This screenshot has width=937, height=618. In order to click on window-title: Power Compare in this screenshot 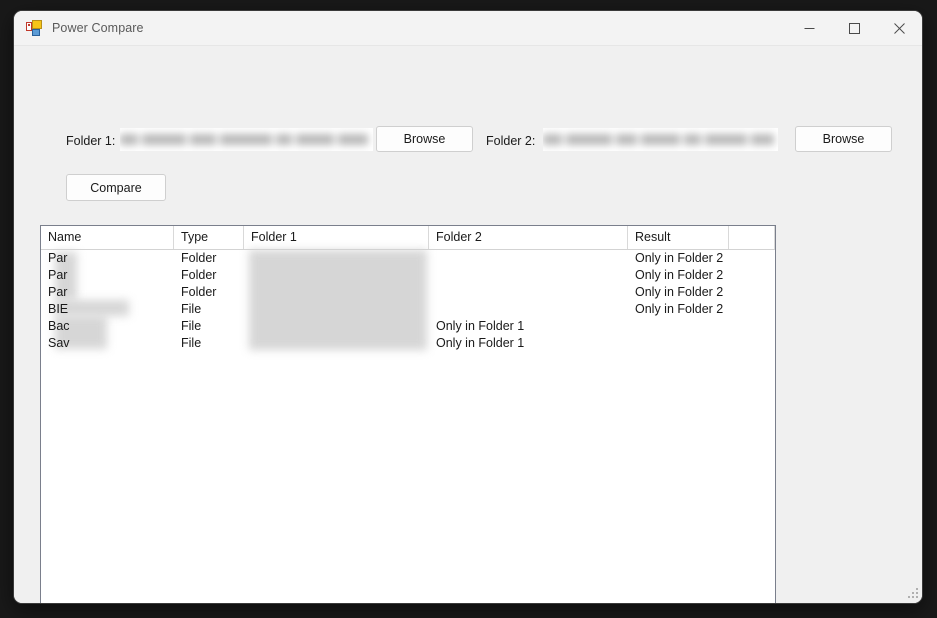, I will do `click(98, 28)`.